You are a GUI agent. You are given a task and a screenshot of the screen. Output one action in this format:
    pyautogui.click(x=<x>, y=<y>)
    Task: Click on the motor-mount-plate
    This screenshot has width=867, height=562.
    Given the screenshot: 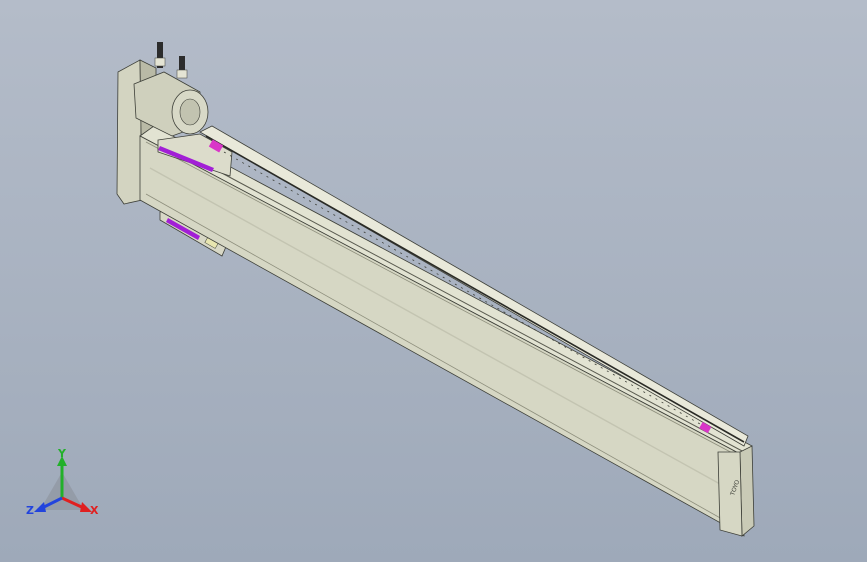 What is the action you would take?
    pyautogui.click(x=129, y=132)
    